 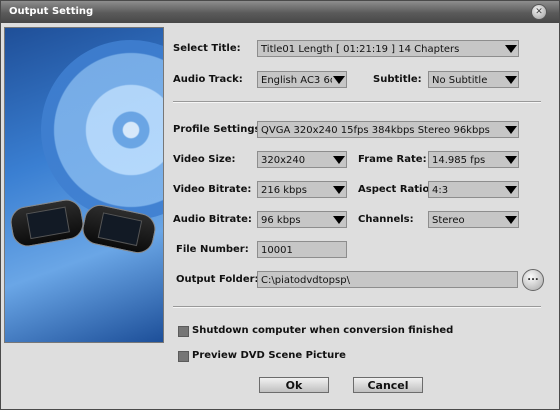 I want to click on shutdown-checkbox, so click(x=183, y=331).